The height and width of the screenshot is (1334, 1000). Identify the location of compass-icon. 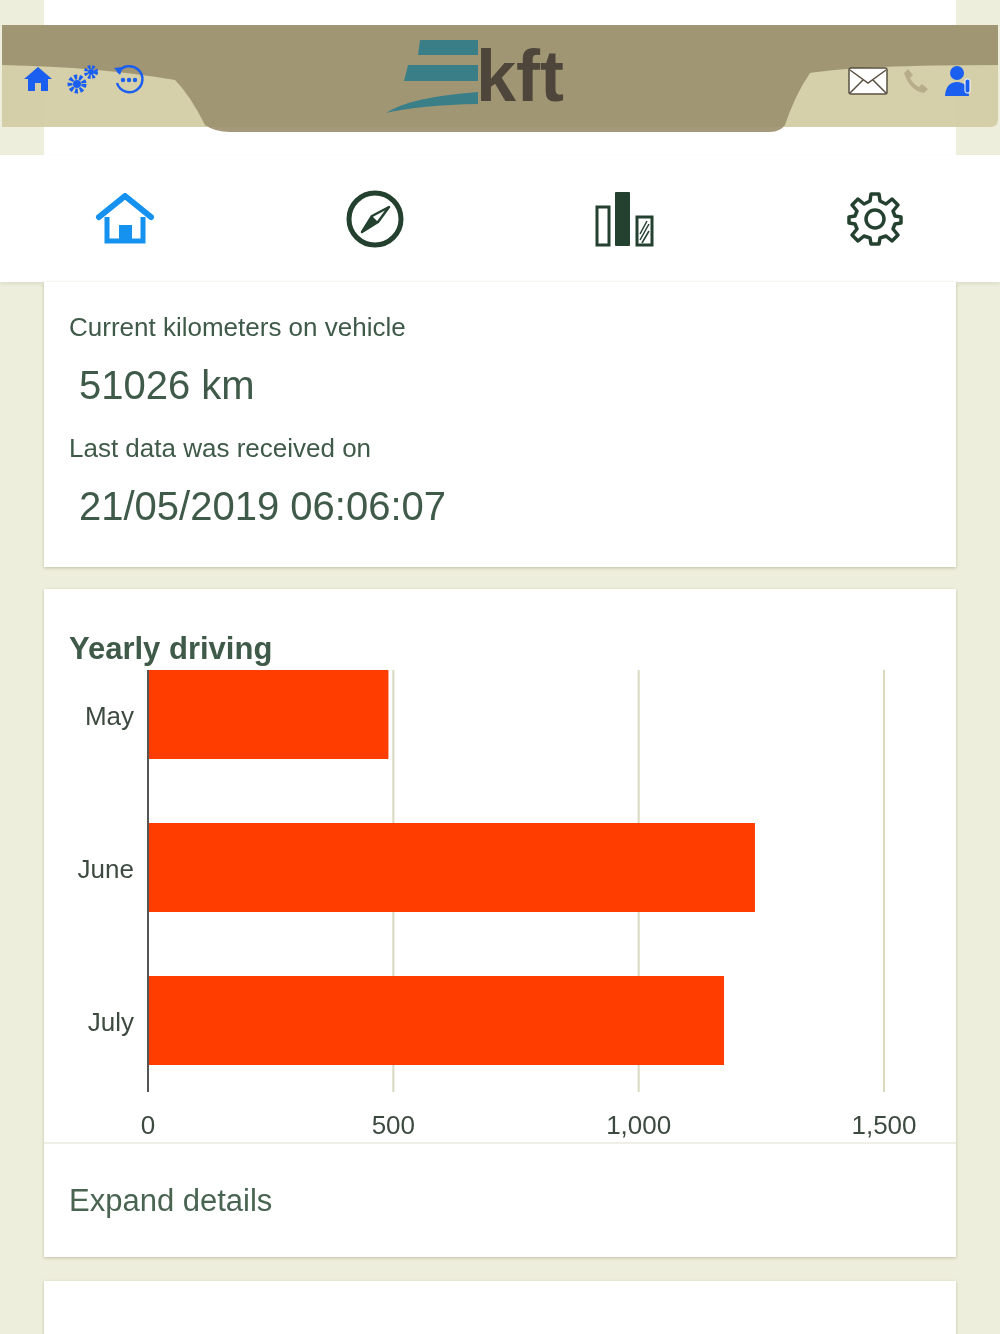
(375, 218).